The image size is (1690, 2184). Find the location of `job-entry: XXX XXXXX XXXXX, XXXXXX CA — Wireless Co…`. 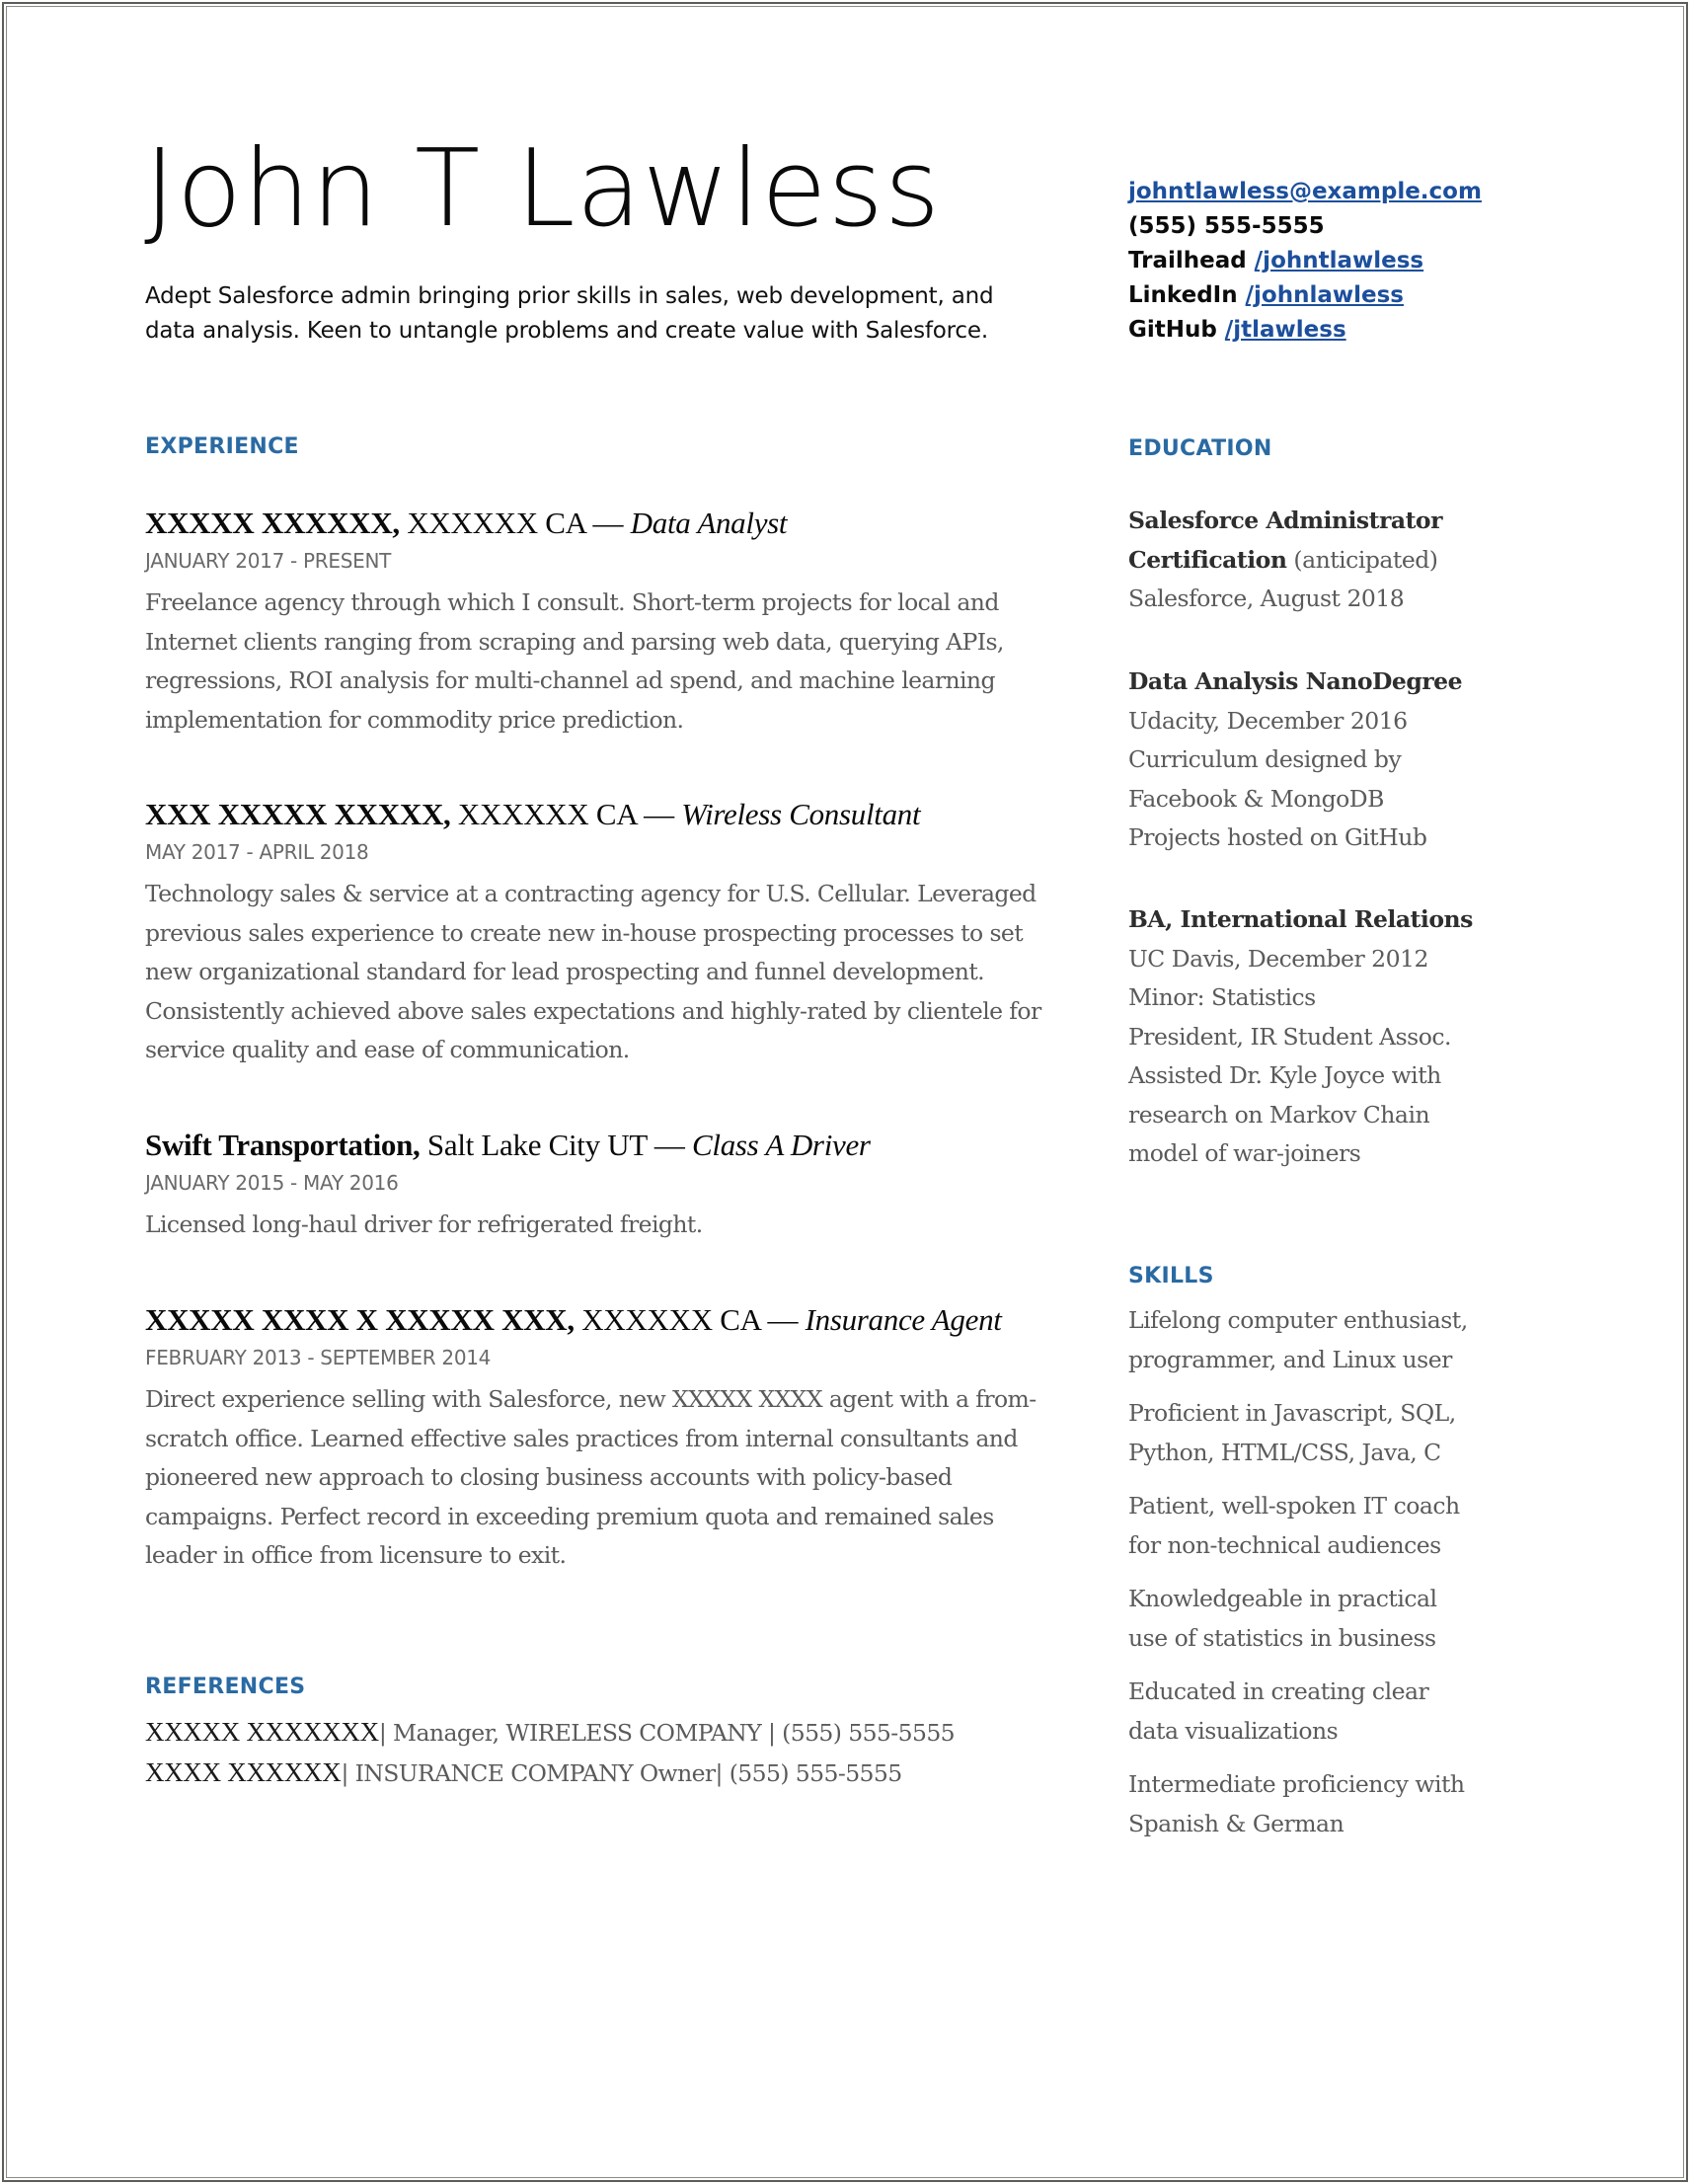

job-entry: XXX XXXXX XXXXX, XXXXXX CA — Wireless Co… is located at coordinates (604, 932).